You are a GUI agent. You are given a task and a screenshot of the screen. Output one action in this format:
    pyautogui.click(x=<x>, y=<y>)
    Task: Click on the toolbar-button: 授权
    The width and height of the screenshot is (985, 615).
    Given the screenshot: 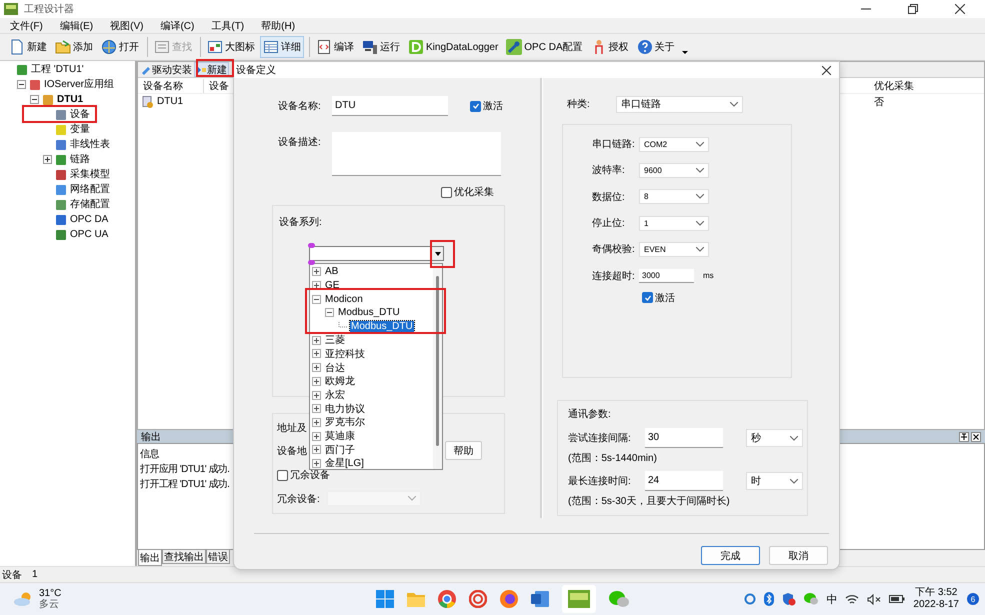 What is the action you would take?
    pyautogui.click(x=610, y=47)
    